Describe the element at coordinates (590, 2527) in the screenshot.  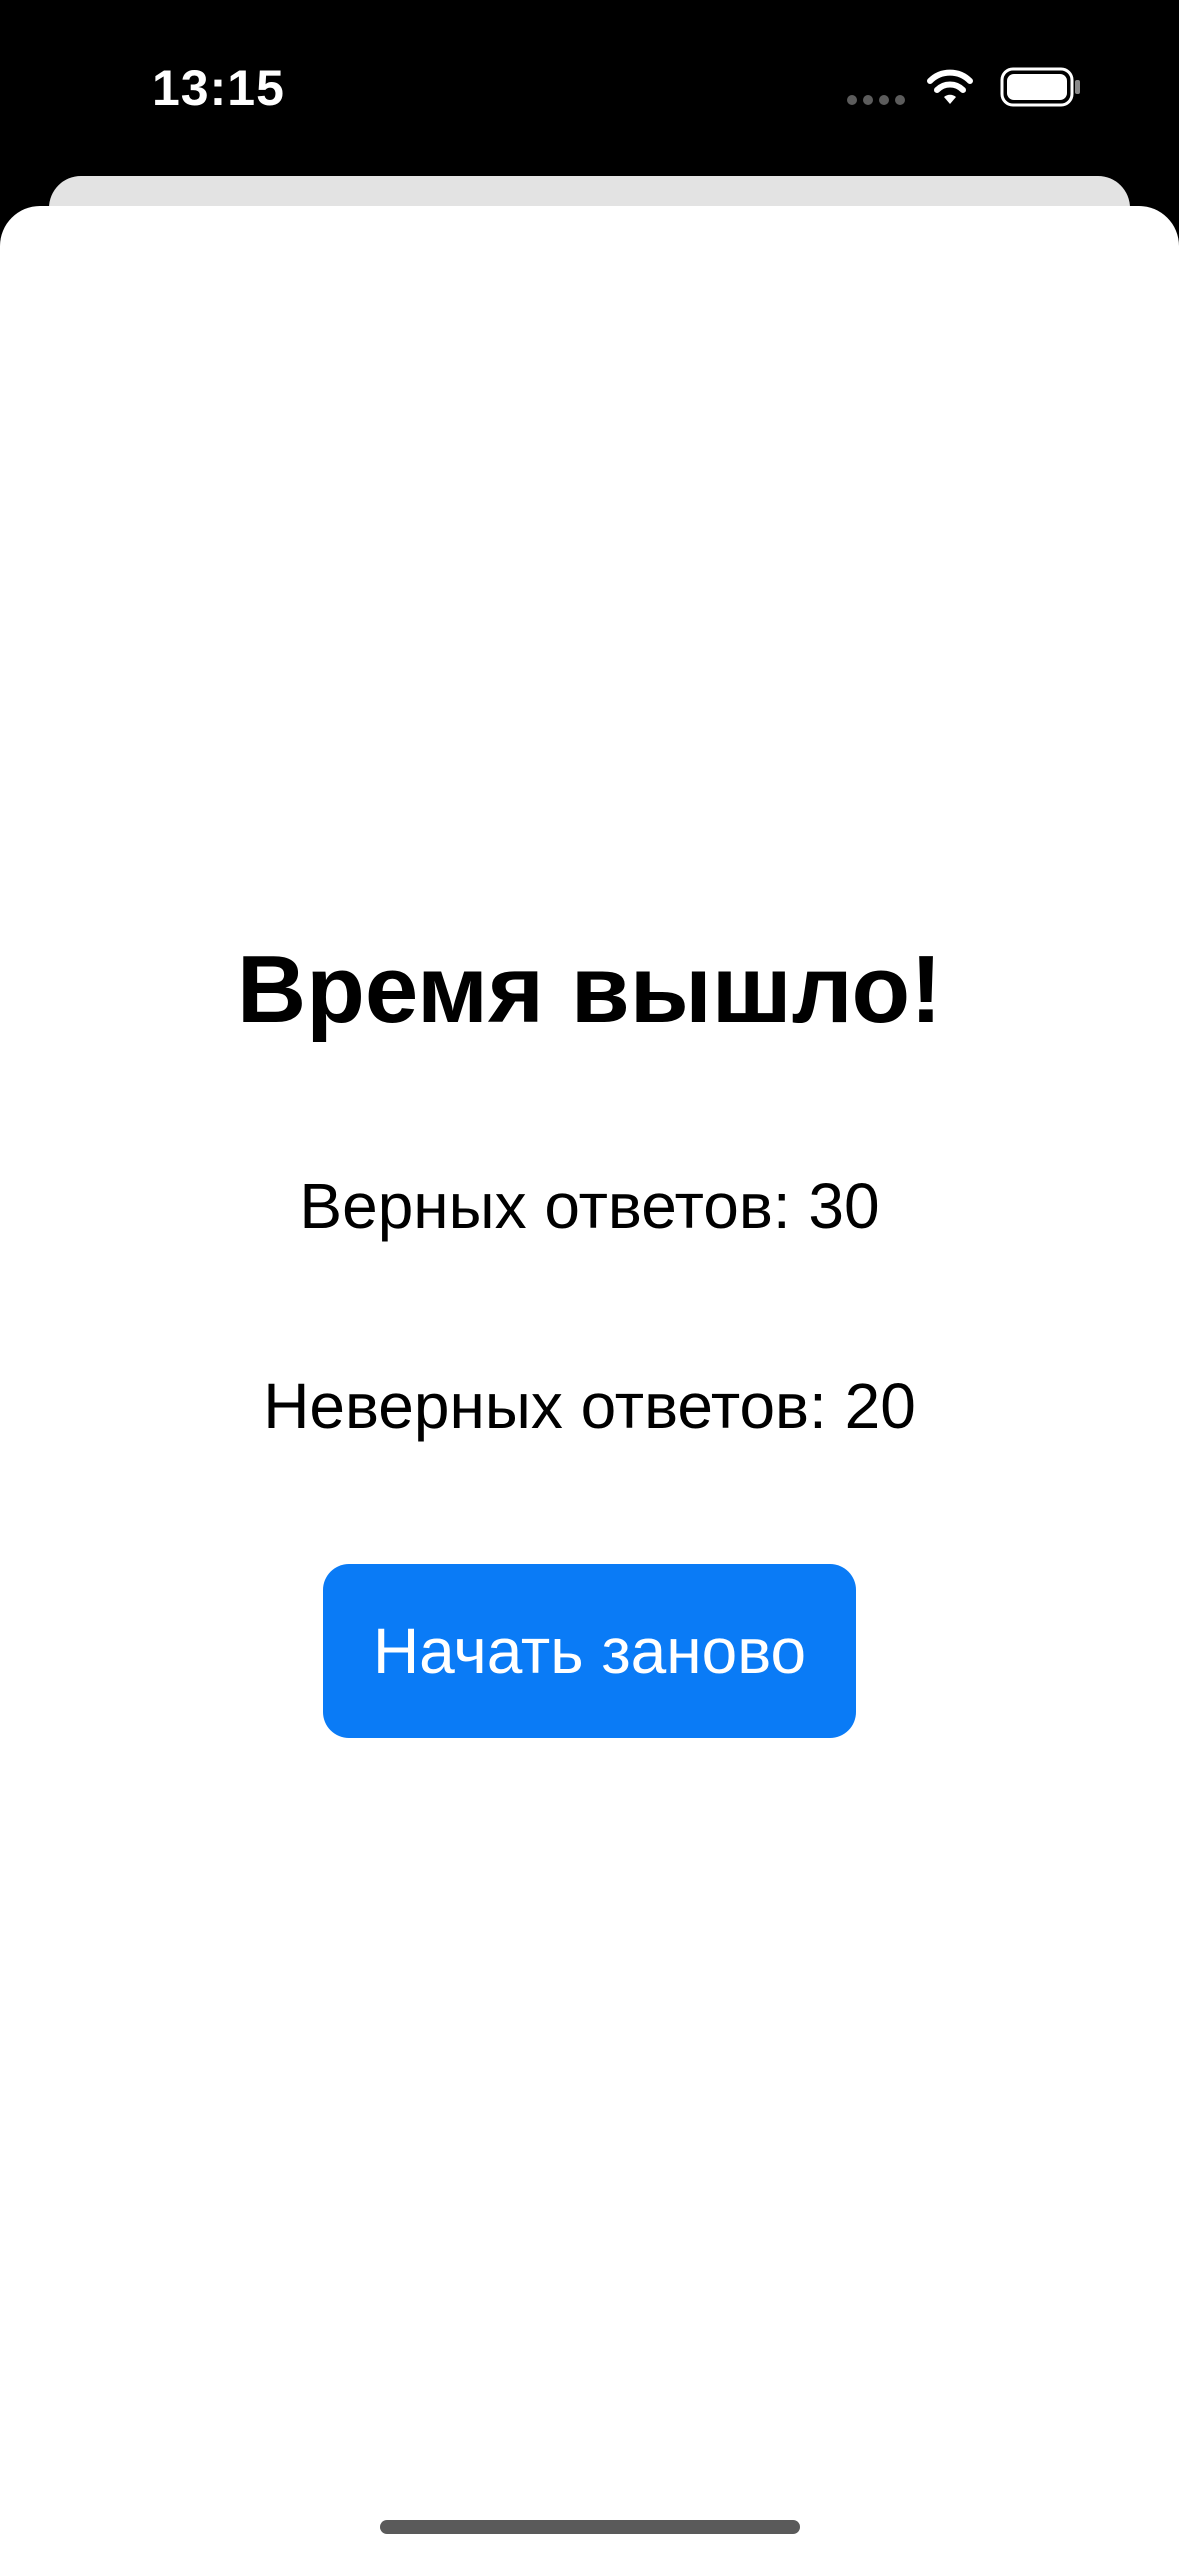
I see `home-indicator` at that location.